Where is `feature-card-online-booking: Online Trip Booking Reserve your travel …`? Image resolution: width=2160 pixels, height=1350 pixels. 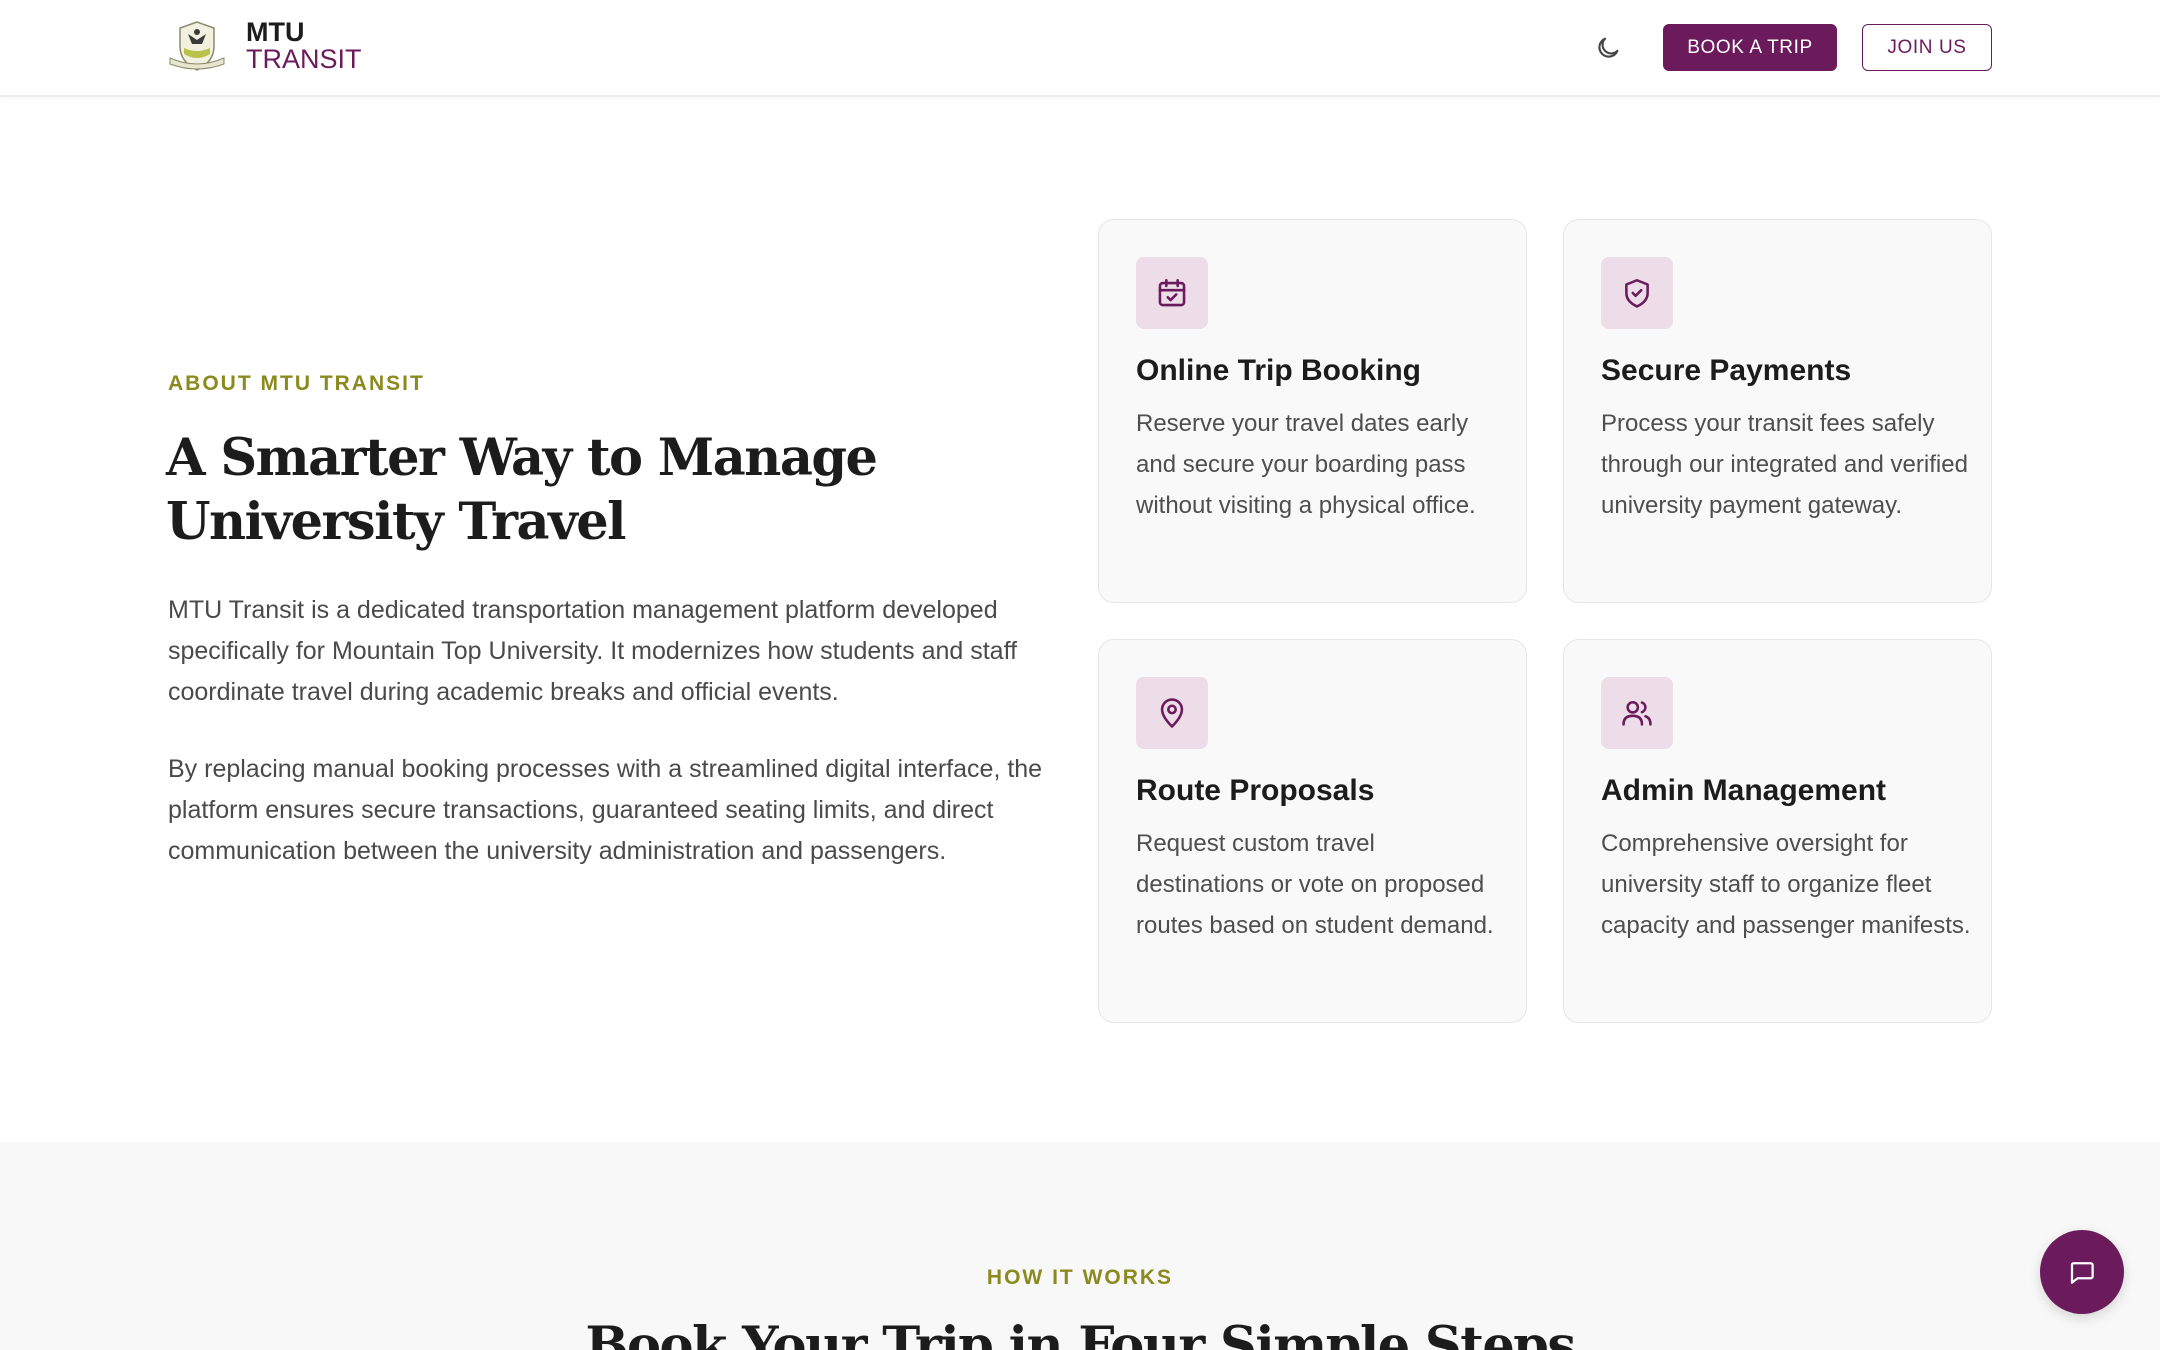
feature-card-online-booking: Online Trip Booking Reserve your travel … is located at coordinates (1312, 411).